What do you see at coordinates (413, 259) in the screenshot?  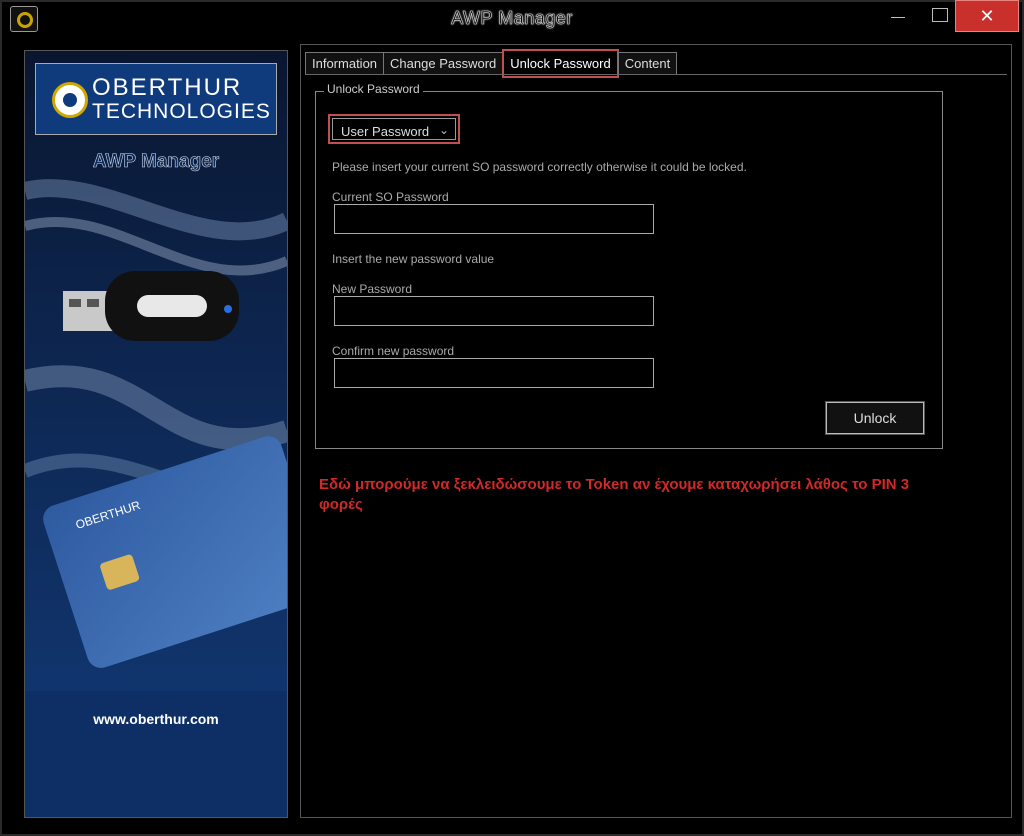 I see `new-password-instruction: Insert the new password value` at bounding box center [413, 259].